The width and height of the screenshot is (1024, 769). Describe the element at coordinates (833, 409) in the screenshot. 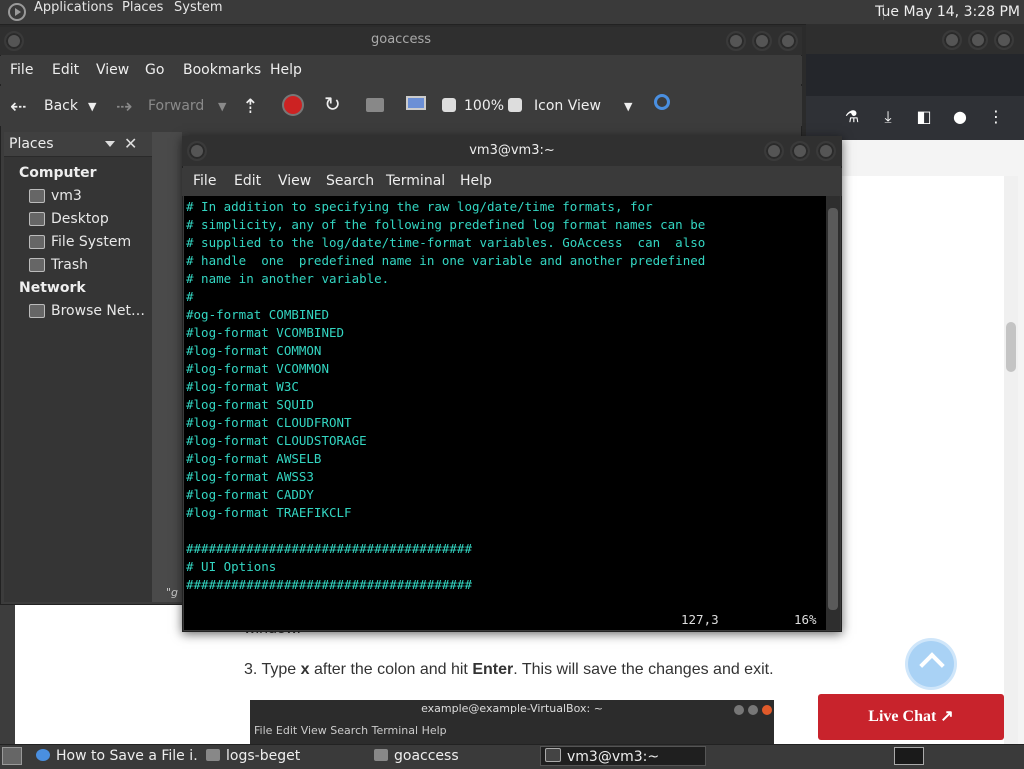

I see `terminal-scrollbar-thumb` at that location.